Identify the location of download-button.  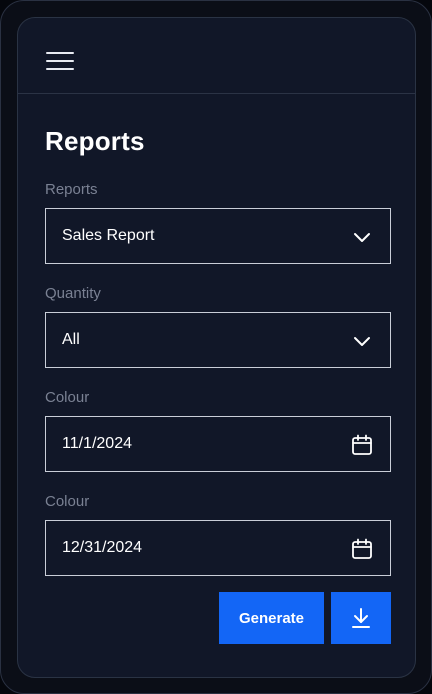
(361, 618).